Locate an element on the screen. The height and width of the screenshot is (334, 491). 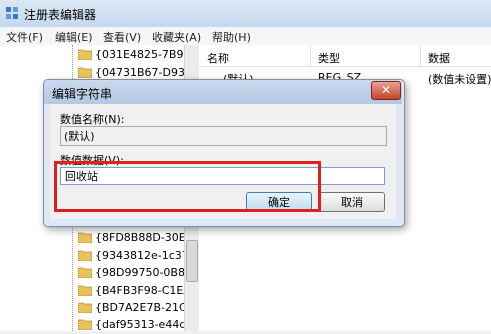
value-name-text: (默认) is located at coordinates (79, 136).